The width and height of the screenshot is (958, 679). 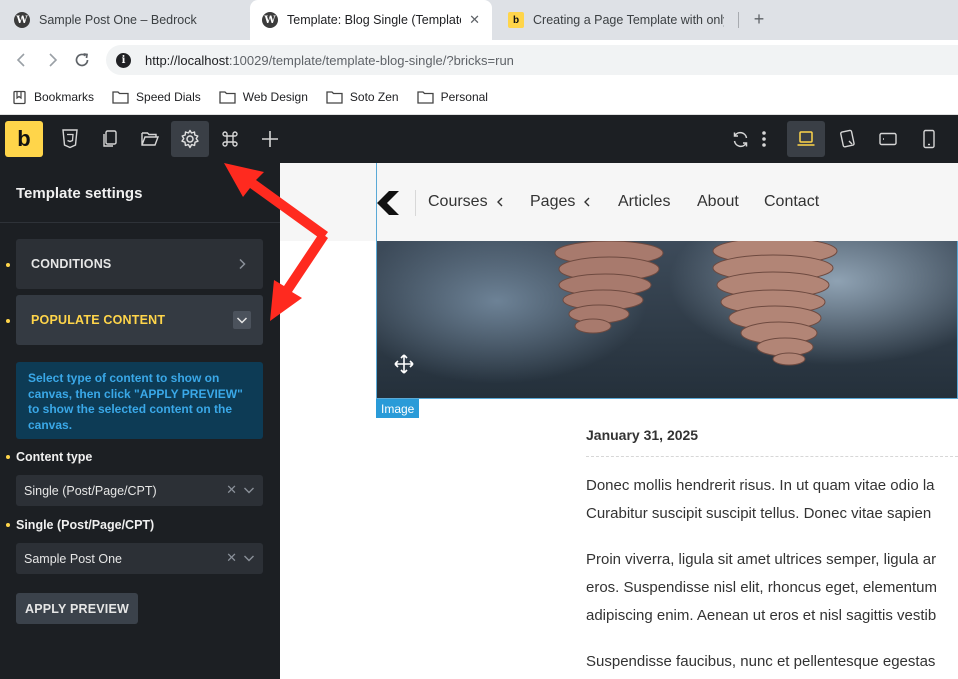 What do you see at coordinates (479, 139) in the screenshot?
I see `builder-toolbar: b` at bounding box center [479, 139].